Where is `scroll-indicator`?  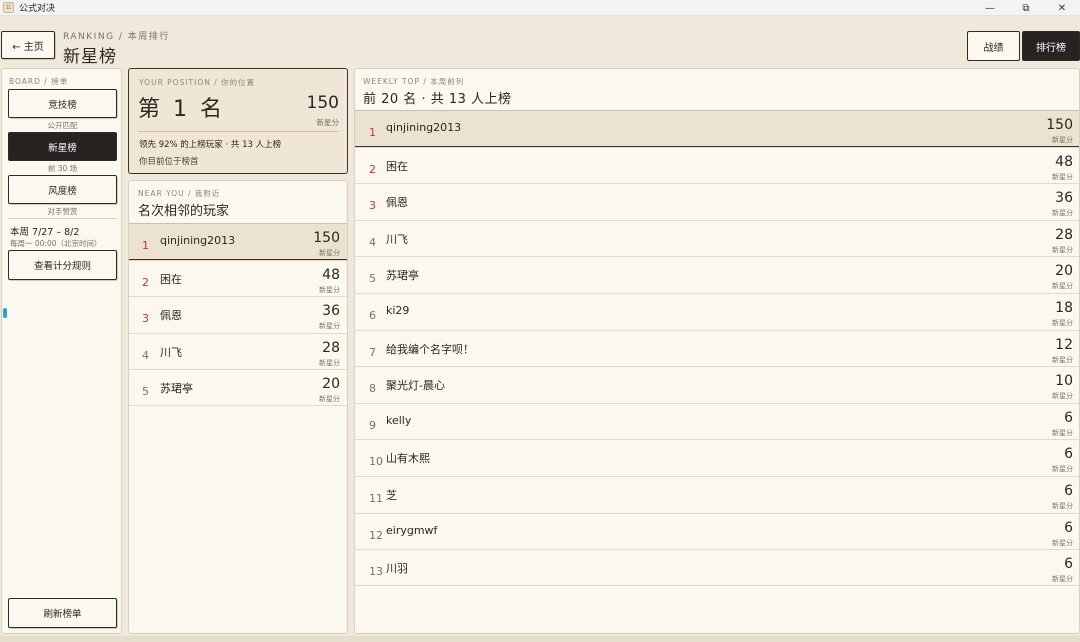 scroll-indicator is located at coordinates (5, 313).